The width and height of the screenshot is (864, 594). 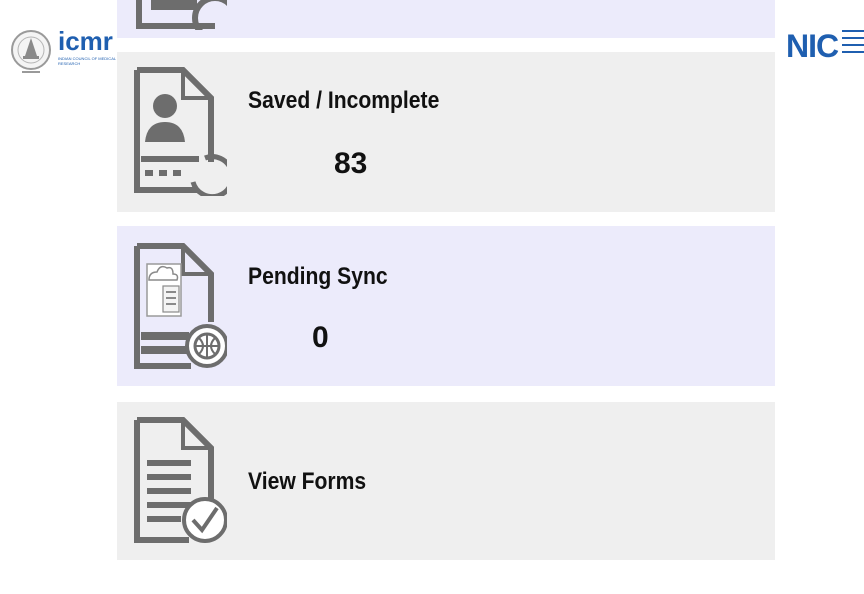 What do you see at coordinates (344, 100) in the screenshot?
I see `card-title: Saved / Incomplete` at bounding box center [344, 100].